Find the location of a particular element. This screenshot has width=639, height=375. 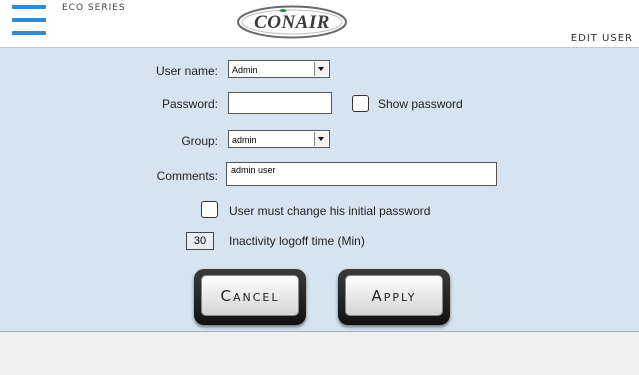

show-password-checkbox is located at coordinates (360, 103).